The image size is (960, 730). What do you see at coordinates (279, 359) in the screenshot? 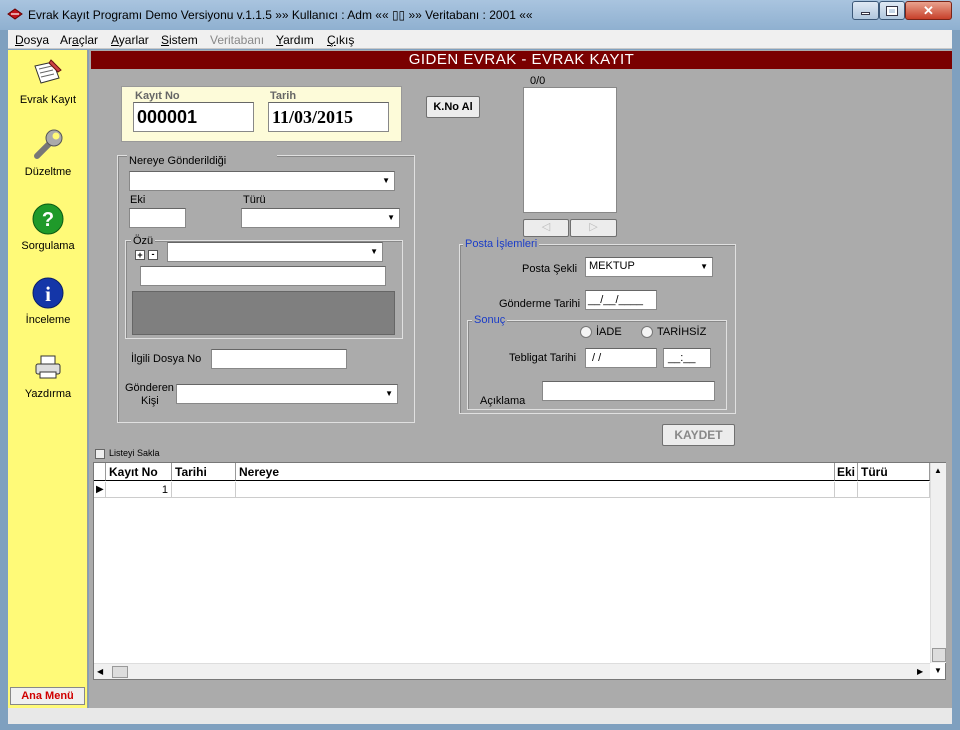
I see `ilgili-dosya-input` at bounding box center [279, 359].